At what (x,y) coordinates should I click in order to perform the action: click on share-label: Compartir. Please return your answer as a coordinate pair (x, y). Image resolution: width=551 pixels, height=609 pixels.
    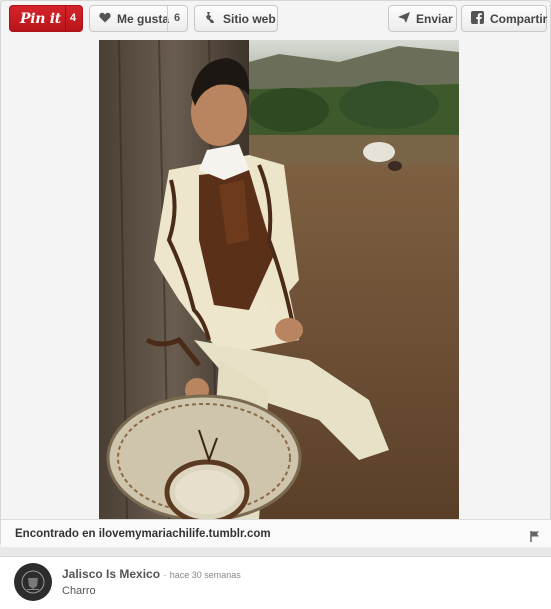
    Looking at the image, I should click on (519, 18).